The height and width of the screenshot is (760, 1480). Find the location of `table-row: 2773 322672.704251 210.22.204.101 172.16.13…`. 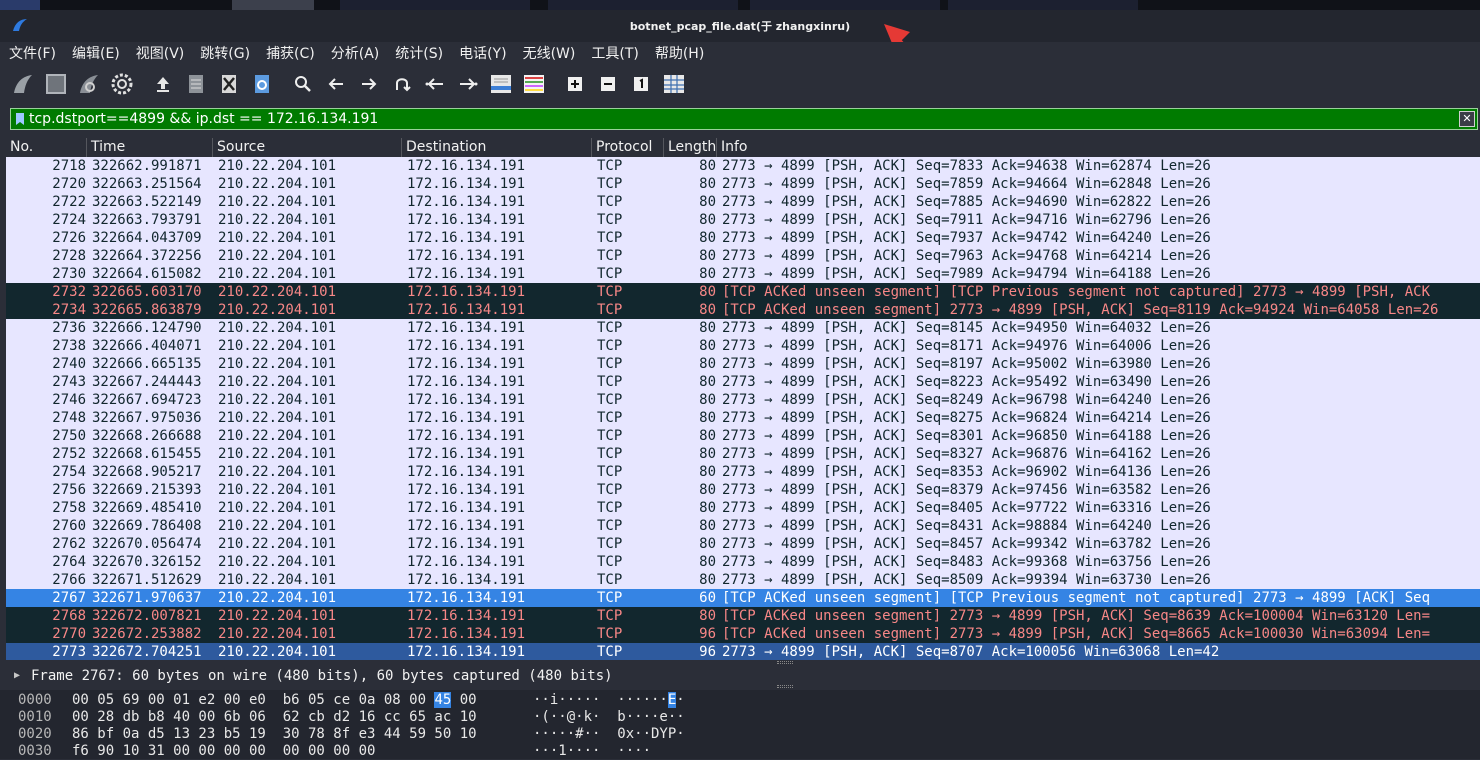

table-row: 2773 322672.704251 210.22.204.101 172.16.13… is located at coordinates (743, 652).